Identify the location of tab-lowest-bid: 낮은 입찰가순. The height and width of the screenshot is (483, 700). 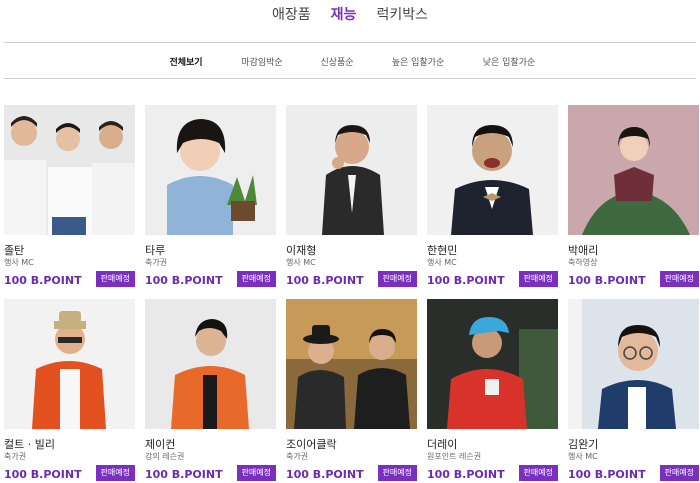
(509, 61).